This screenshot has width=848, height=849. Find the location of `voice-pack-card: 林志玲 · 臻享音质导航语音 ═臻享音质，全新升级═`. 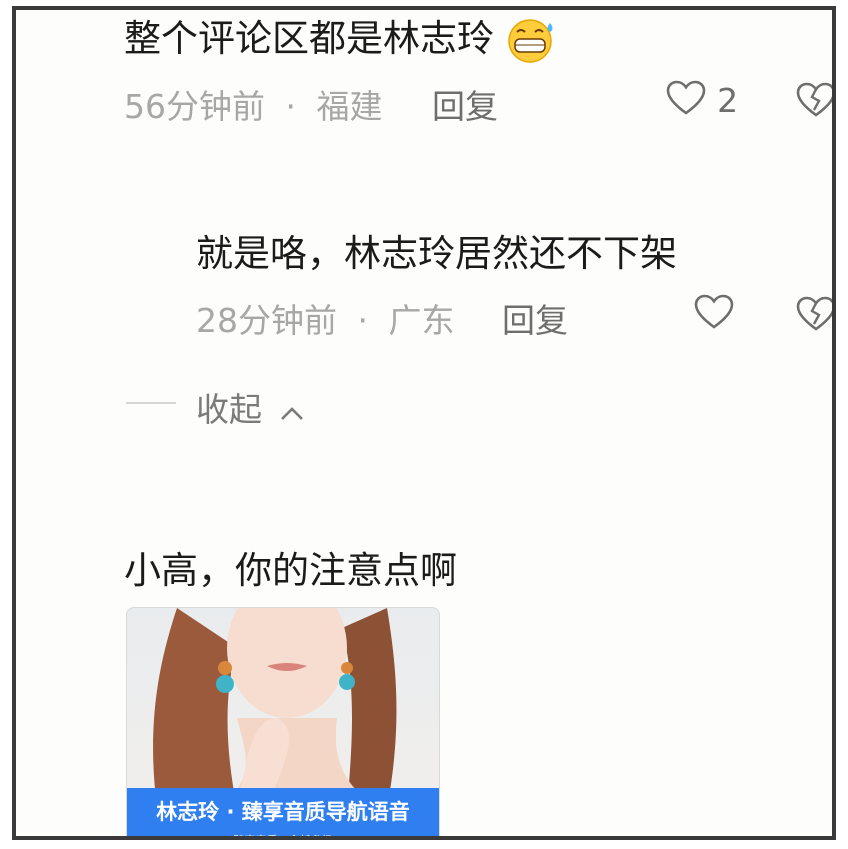

voice-pack-card: 林志玲 · 臻享音质导航语音 ═臻享音质，全新升级═ is located at coordinates (283, 721).